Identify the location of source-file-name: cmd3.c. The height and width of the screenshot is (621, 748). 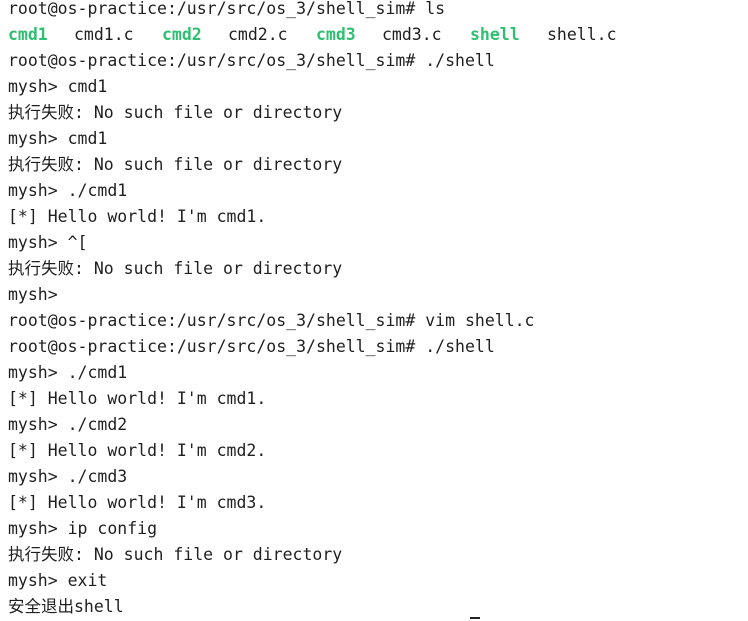
(412, 34).